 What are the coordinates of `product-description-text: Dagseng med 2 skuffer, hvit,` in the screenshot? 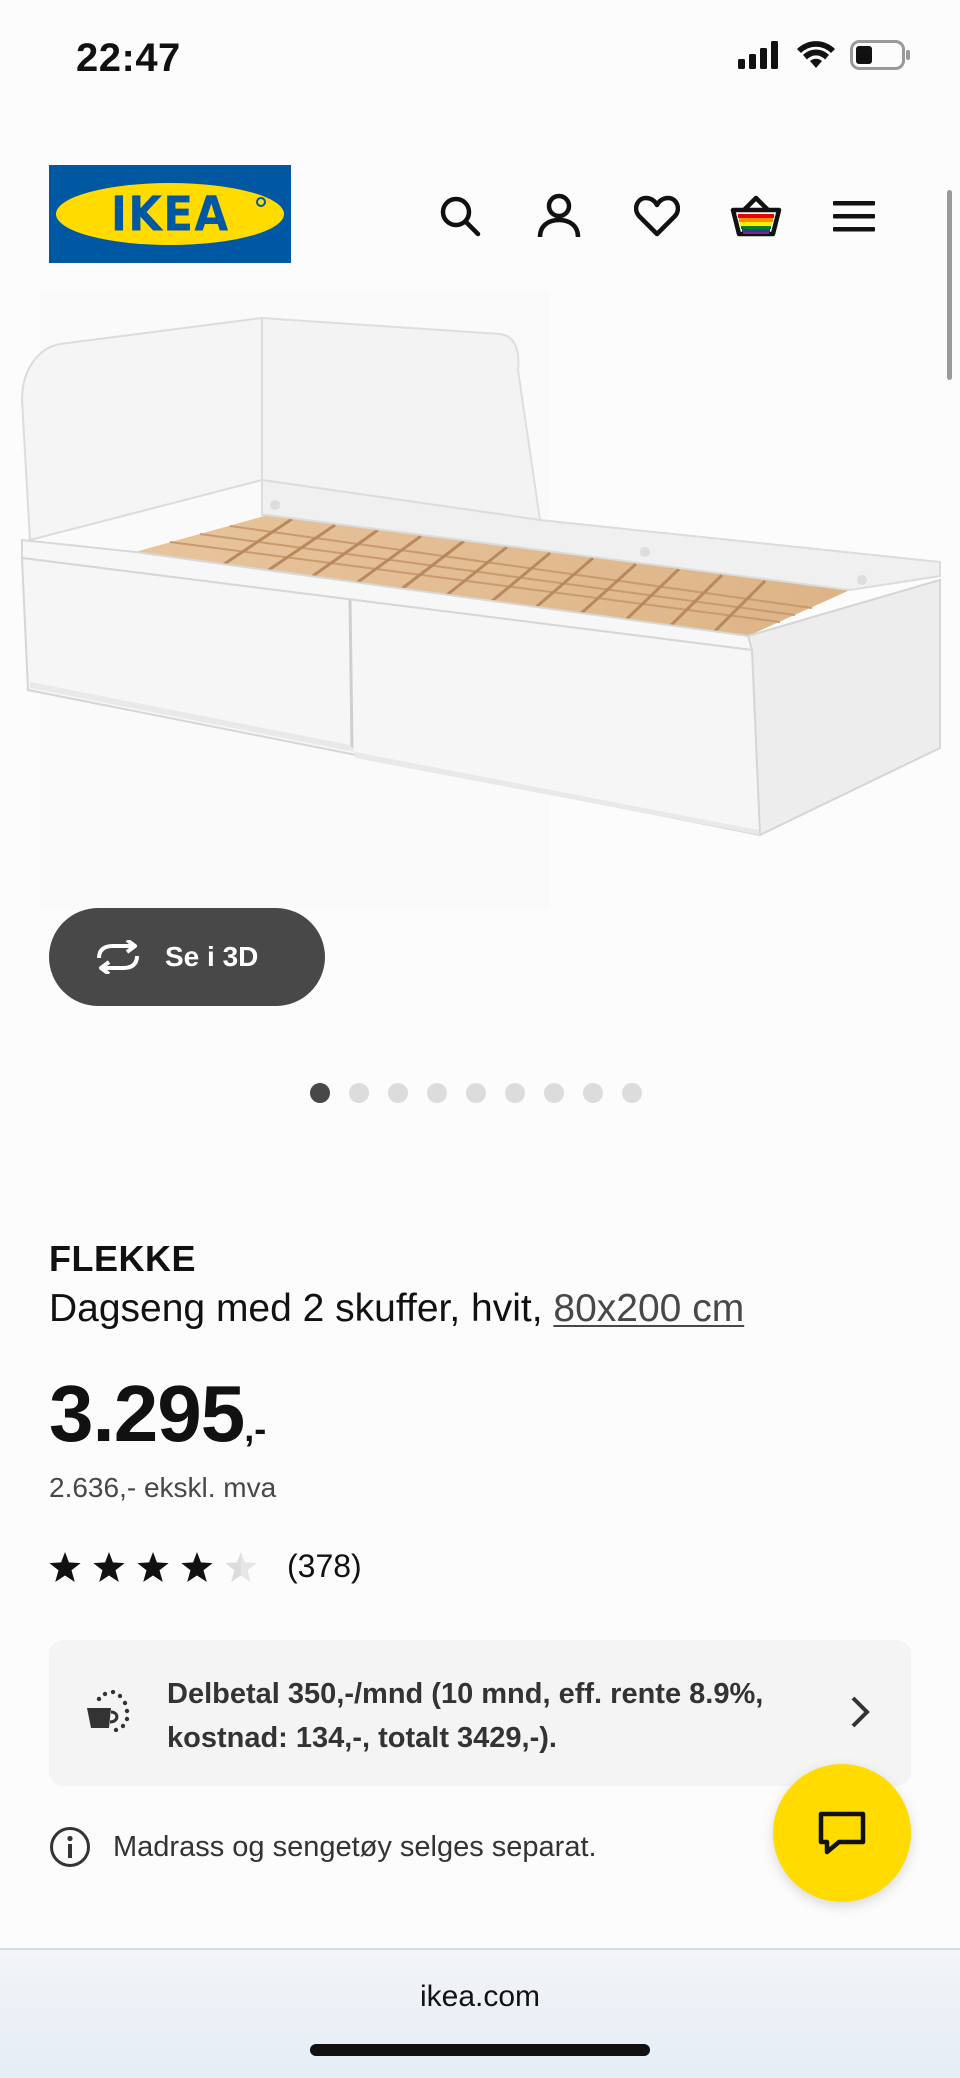 It's located at (296, 1308).